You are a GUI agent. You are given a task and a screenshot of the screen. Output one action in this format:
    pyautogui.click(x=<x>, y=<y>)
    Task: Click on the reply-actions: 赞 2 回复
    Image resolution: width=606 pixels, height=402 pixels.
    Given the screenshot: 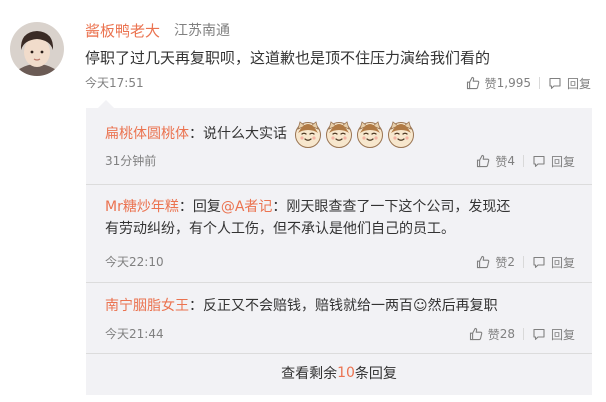 What is the action you would take?
    pyautogui.click(x=525, y=262)
    